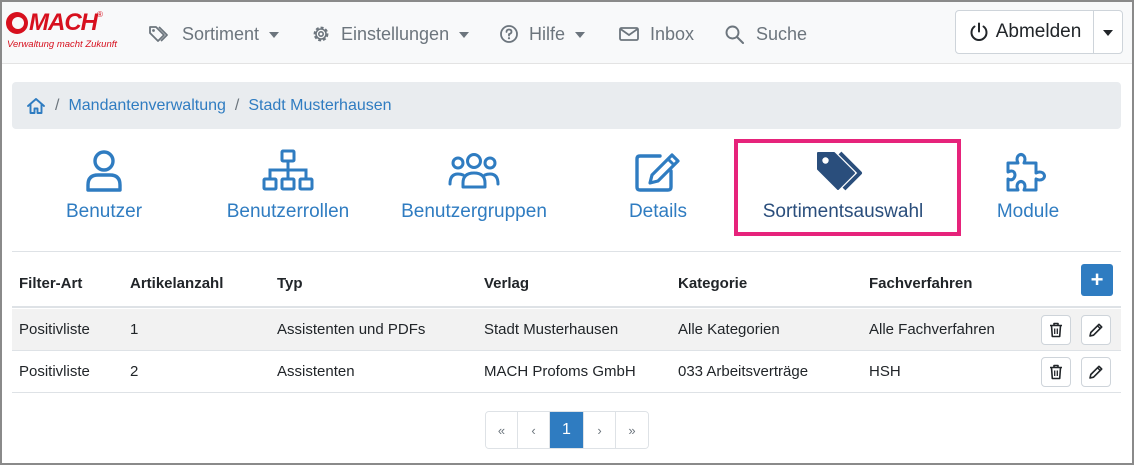 The image size is (1134, 465). I want to click on nav-hilfe: Hilfe, so click(542, 34).